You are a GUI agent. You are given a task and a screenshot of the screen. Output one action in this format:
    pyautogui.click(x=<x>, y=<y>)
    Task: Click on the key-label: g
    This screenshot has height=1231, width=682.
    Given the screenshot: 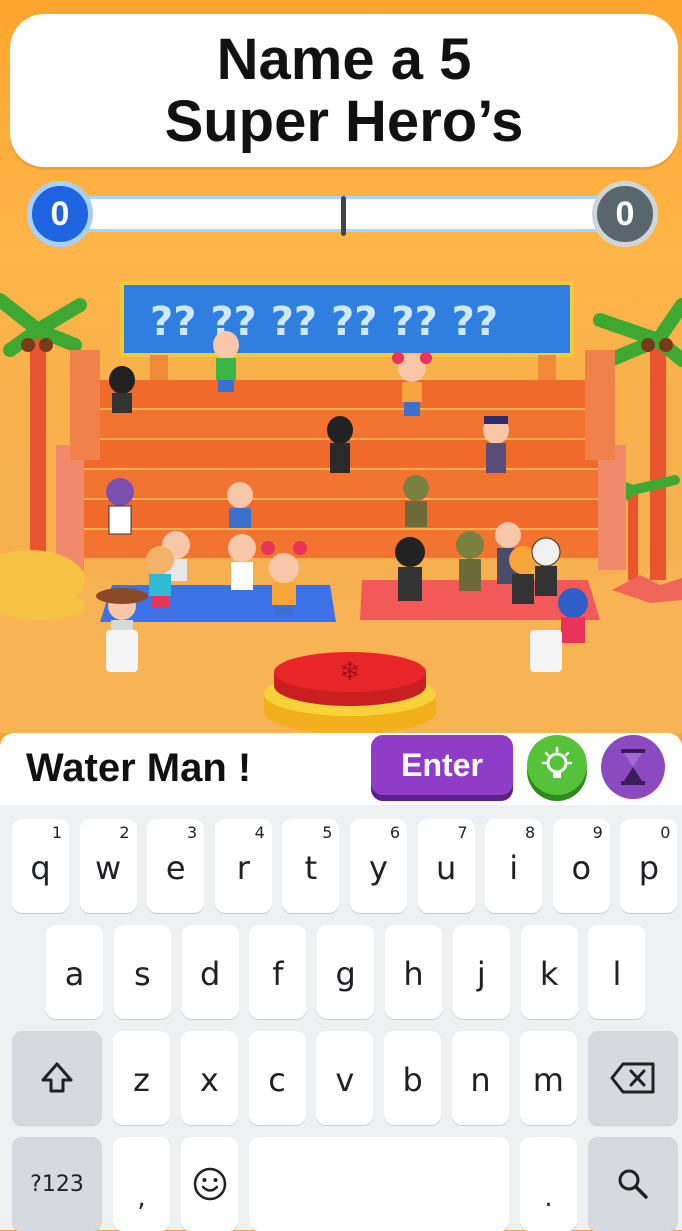 What is the action you would take?
    pyautogui.click(x=345, y=974)
    